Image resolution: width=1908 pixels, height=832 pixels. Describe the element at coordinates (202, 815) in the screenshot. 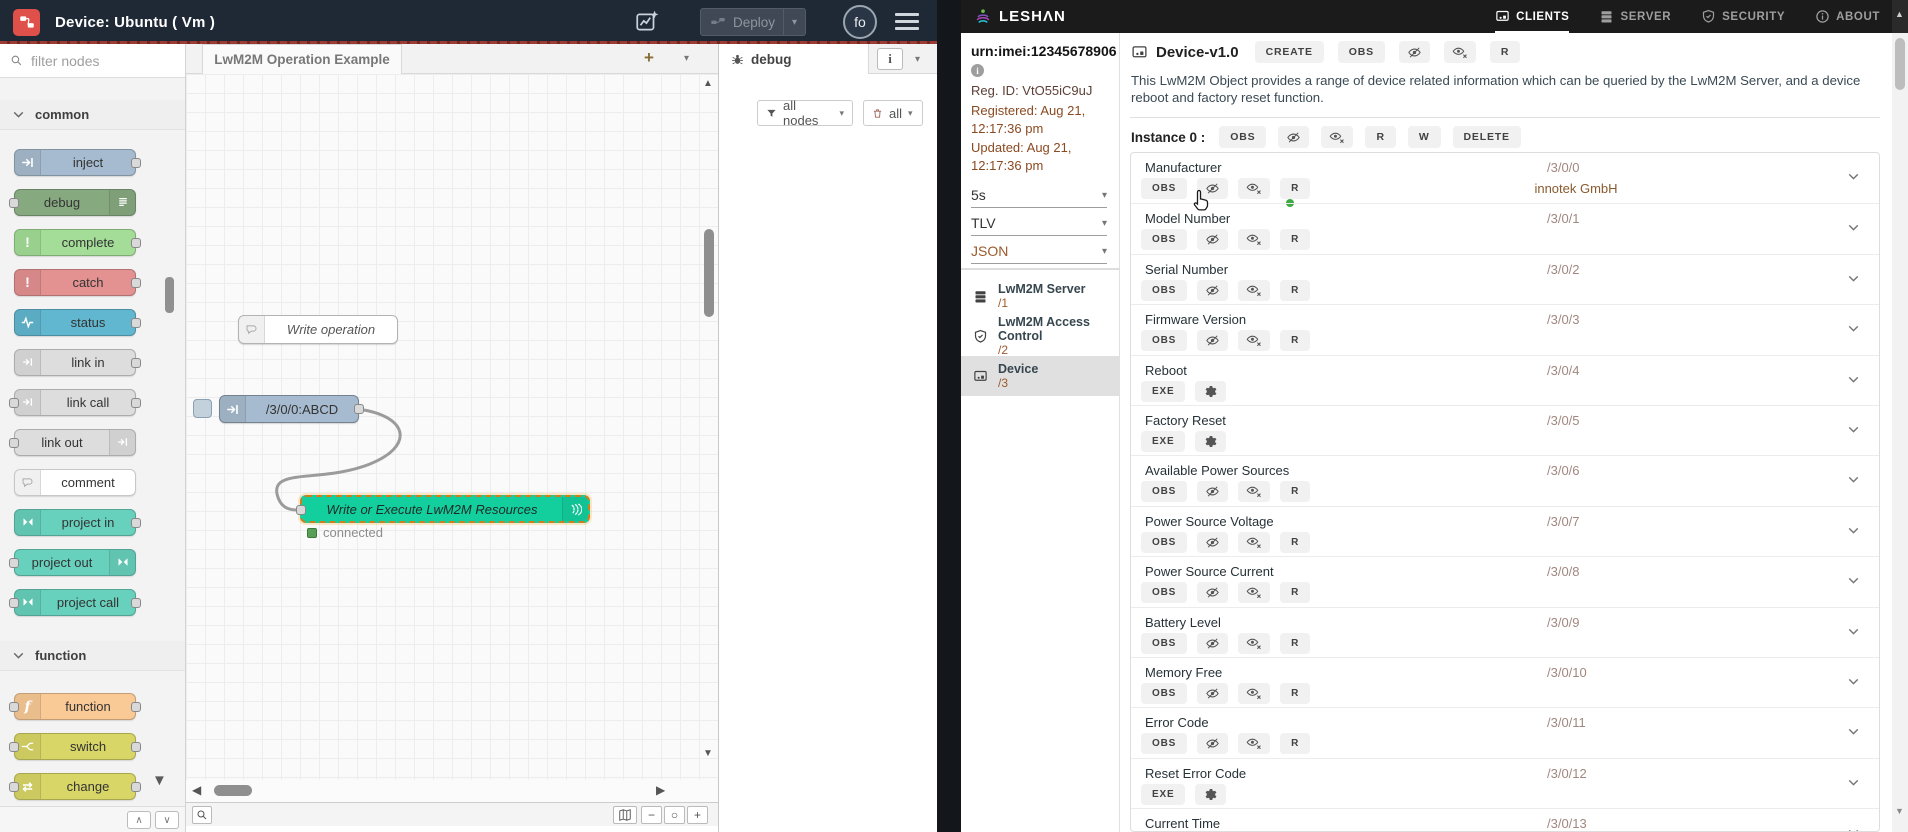

I see `canvas-search-button` at that location.